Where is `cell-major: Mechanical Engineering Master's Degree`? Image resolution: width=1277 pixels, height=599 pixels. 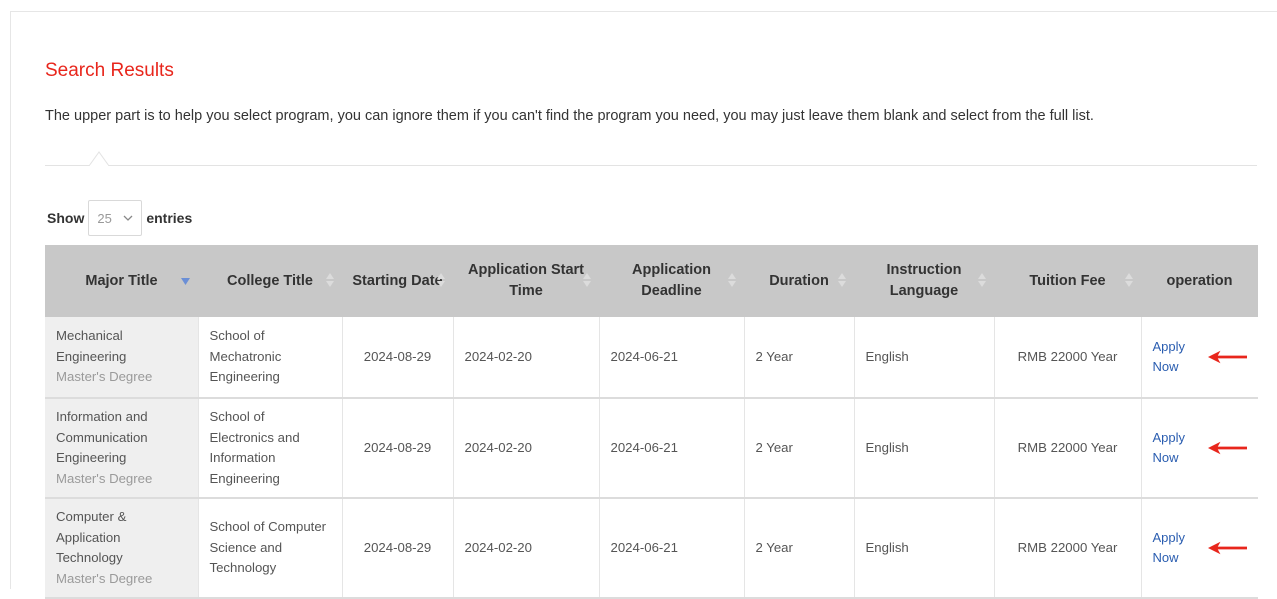 cell-major: Mechanical Engineering Master's Degree is located at coordinates (122, 358).